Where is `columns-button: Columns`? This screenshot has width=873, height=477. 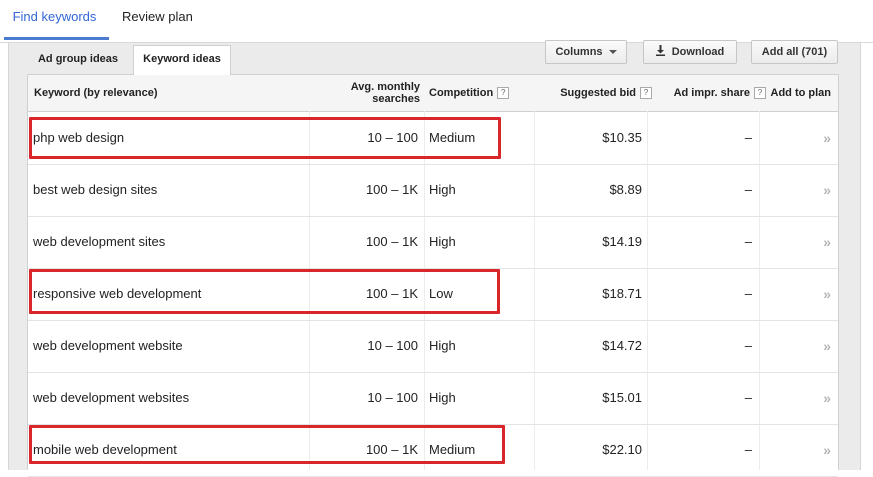 columns-button: Columns is located at coordinates (586, 52).